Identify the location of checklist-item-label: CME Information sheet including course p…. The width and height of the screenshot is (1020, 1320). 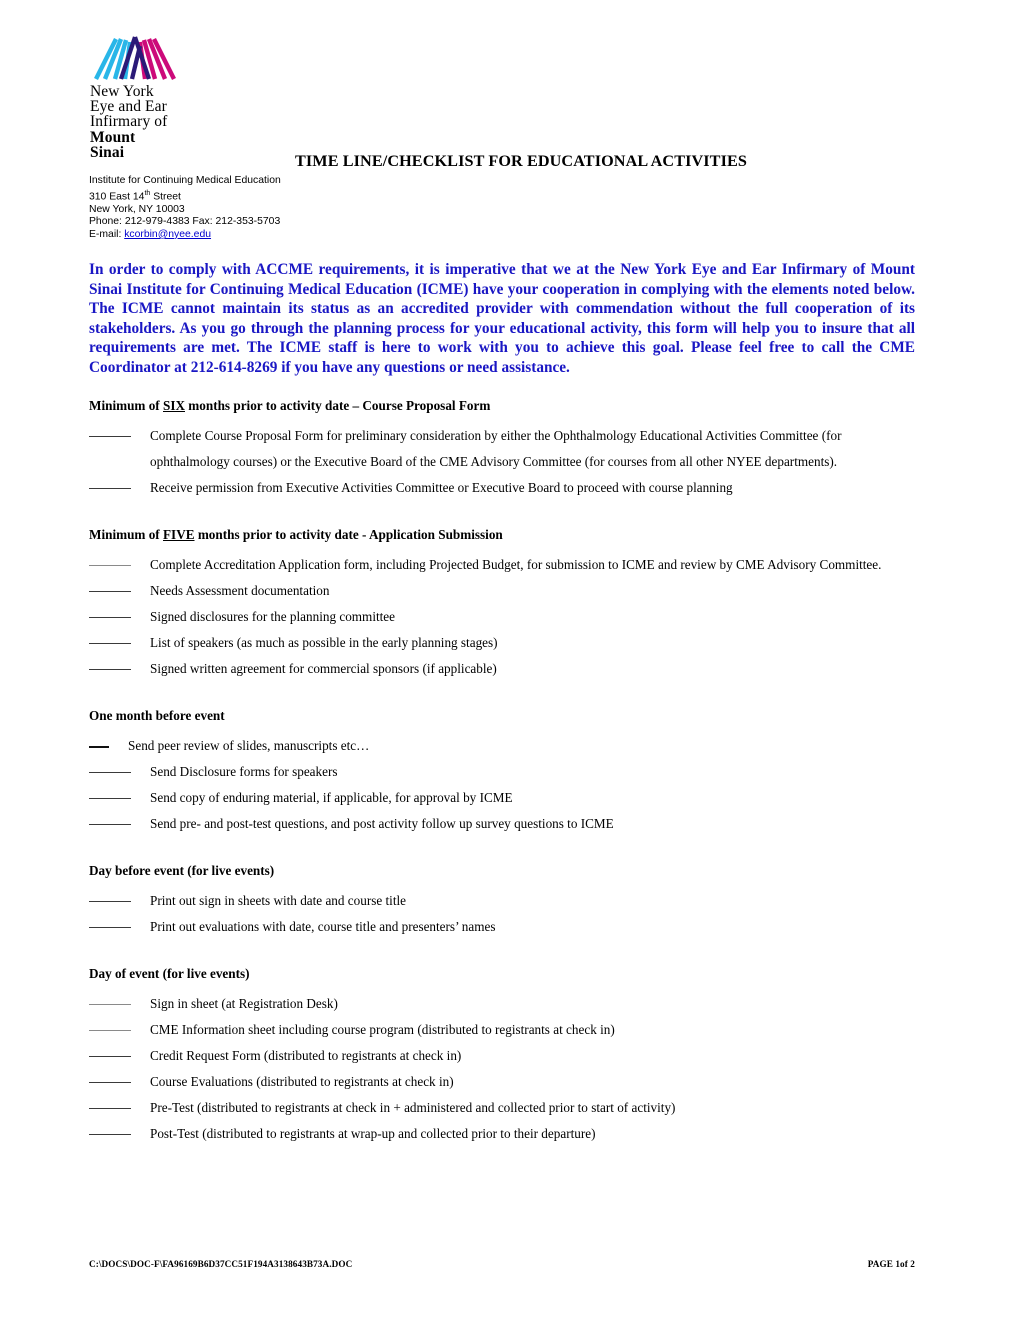
(382, 1029).